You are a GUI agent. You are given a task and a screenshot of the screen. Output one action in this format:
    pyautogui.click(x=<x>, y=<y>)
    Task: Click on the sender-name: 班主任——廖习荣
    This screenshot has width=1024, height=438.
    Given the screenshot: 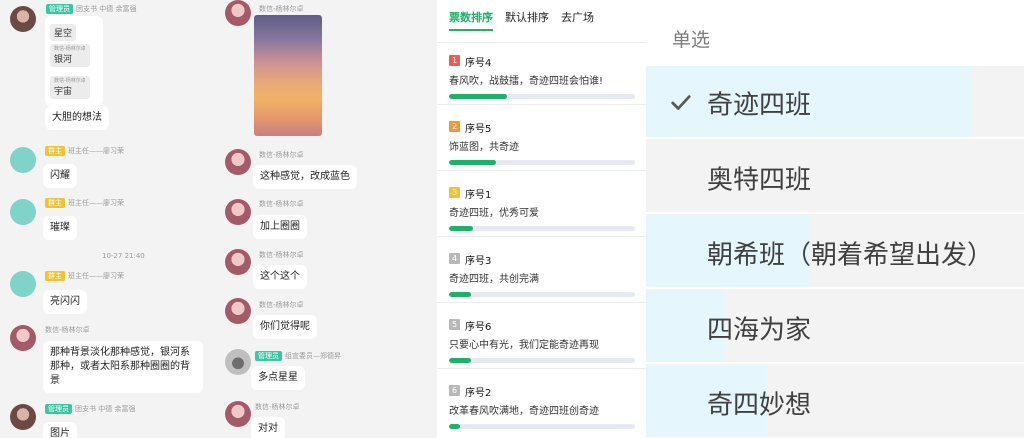 What is the action you would take?
    pyautogui.click(x=96, y=276)
    